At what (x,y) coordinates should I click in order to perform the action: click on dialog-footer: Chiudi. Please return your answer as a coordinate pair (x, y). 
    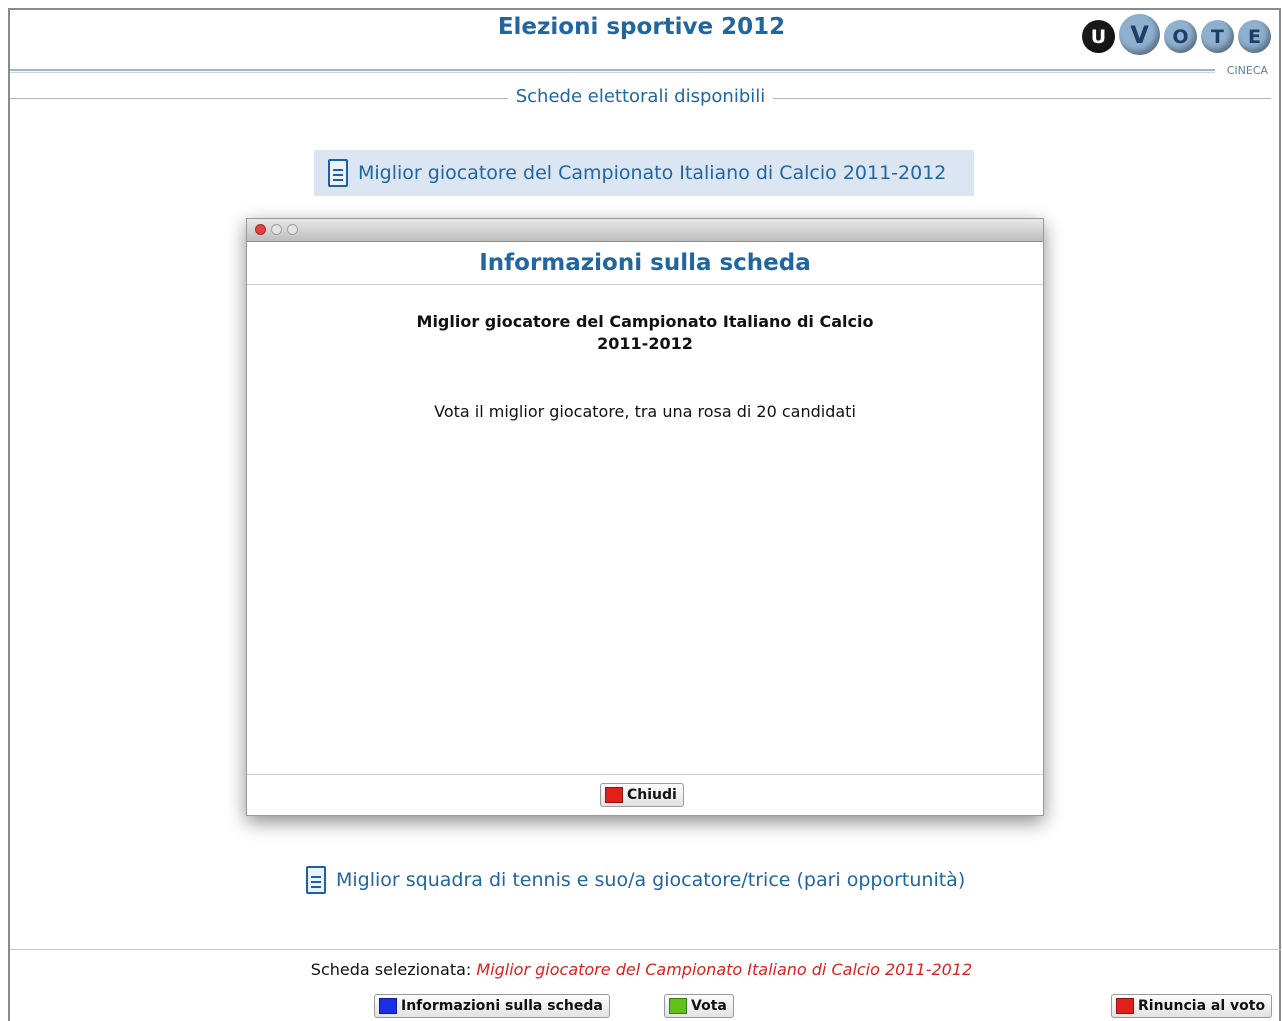
    Looking at the image, I should click on (645, 794).